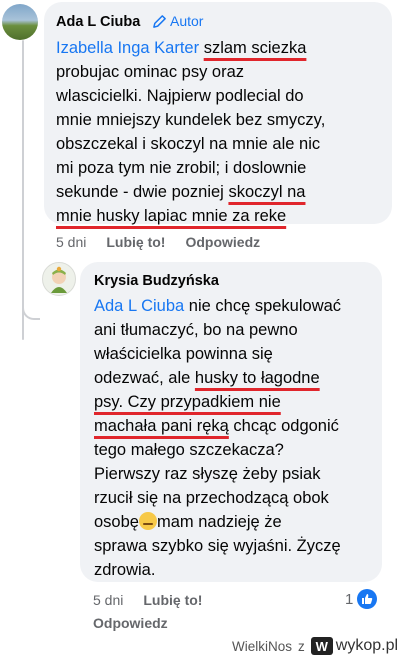 Image resolution: width=400 pixels, height=658 pixels. I want to click on thinking-face-icon, so click(147, 521).